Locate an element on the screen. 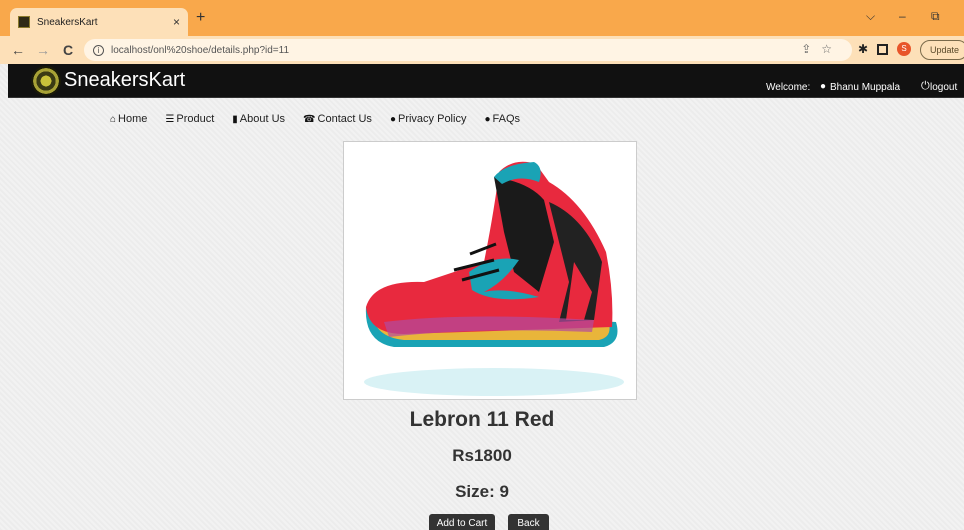 The width and height of the screenshot is (964, 530). product-name: Lebron 11 Red is located at coordinates (482, 419).